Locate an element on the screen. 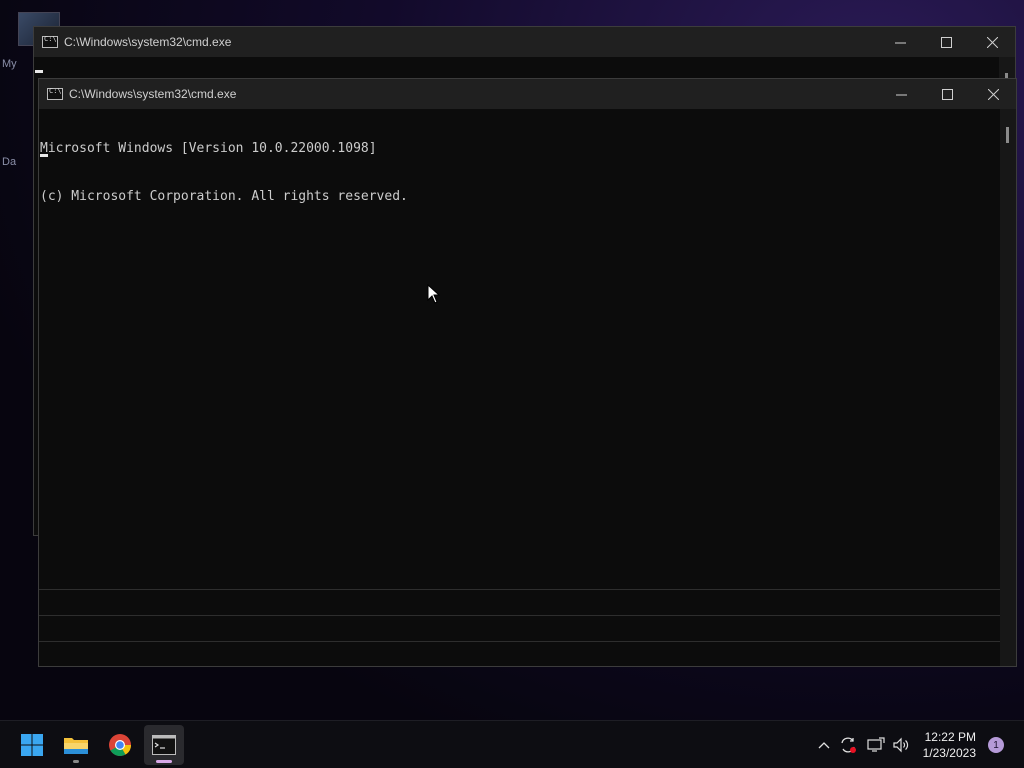 The image size is (1024, 768). taskbar-command-prompt is located at coordinates (164, 745).